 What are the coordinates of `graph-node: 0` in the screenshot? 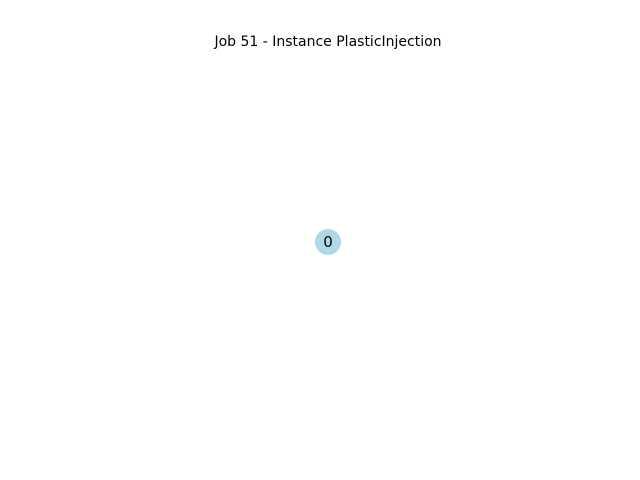 It's located at (328, 242).